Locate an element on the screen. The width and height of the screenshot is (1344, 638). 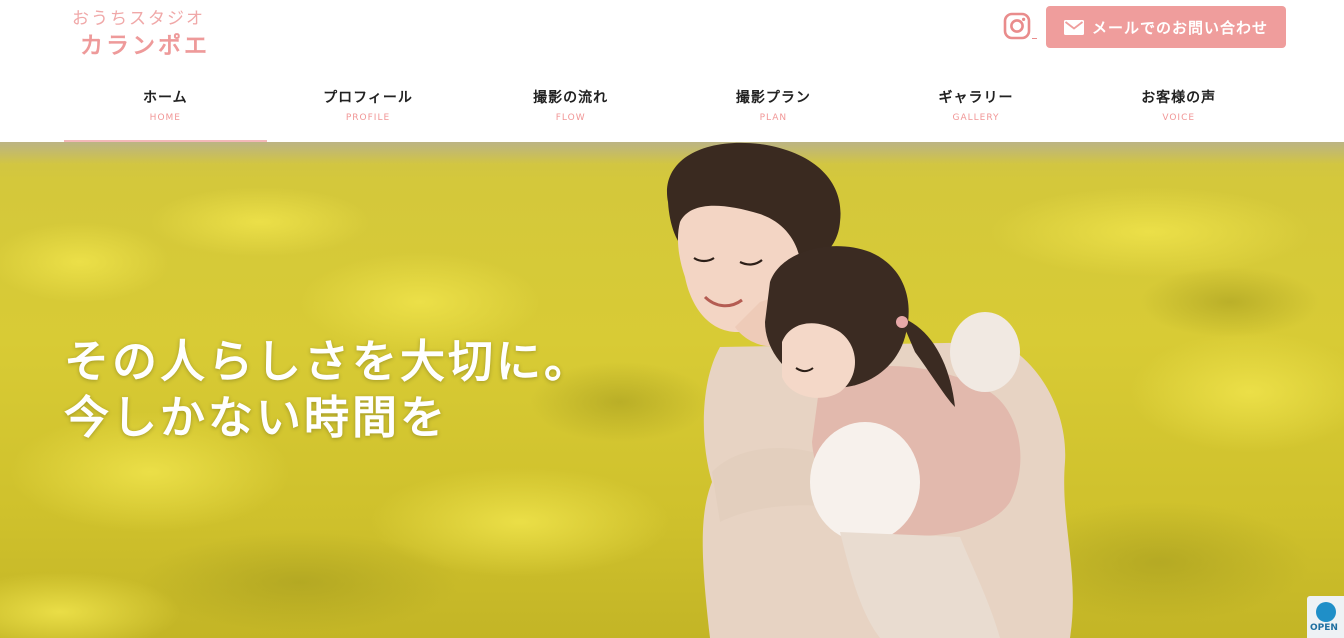
open-badge-label: OPEN is located at coordinates (1324, 628).